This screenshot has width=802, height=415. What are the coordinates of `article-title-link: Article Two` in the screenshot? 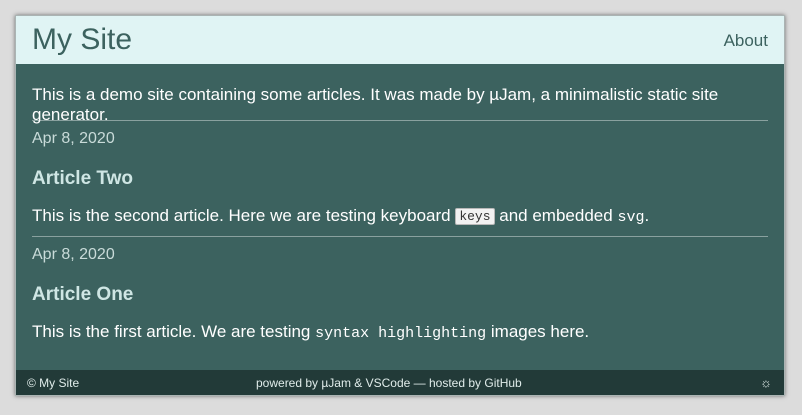 It's located at (400, 181).